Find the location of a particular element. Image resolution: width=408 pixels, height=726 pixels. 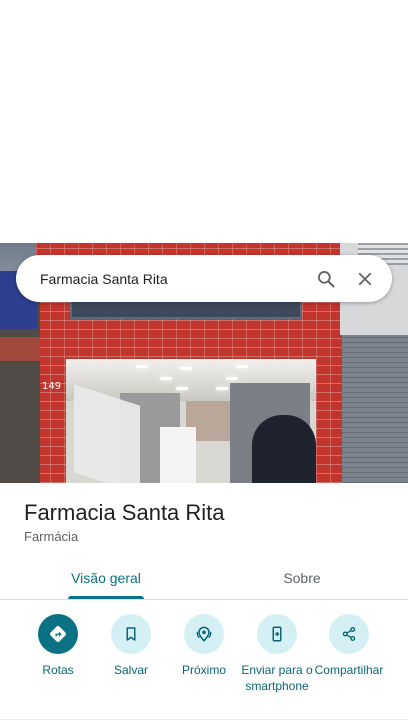

store-counter is located at coordinates (178, 455).